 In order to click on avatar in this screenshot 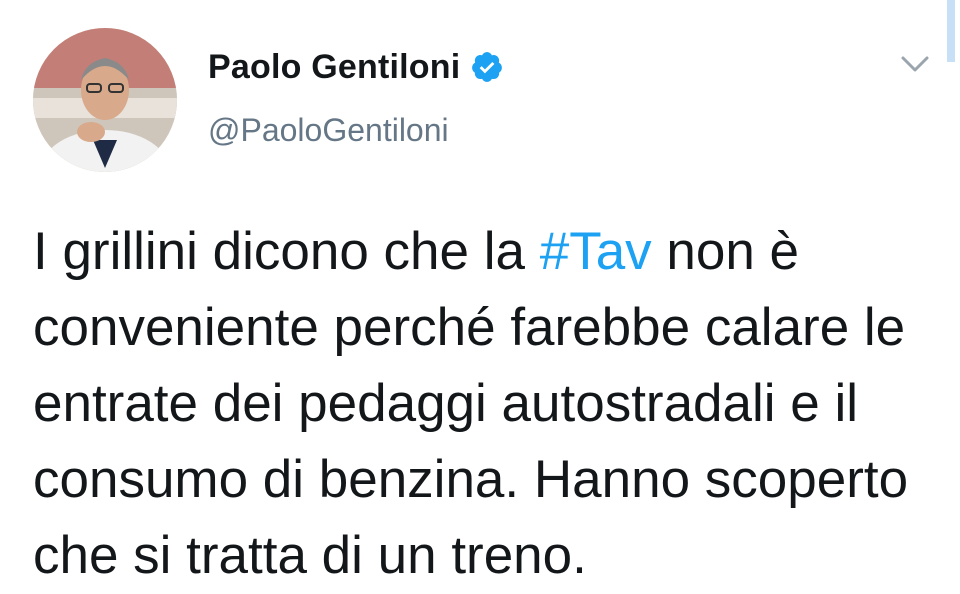, I will do `click(105, 100)`.